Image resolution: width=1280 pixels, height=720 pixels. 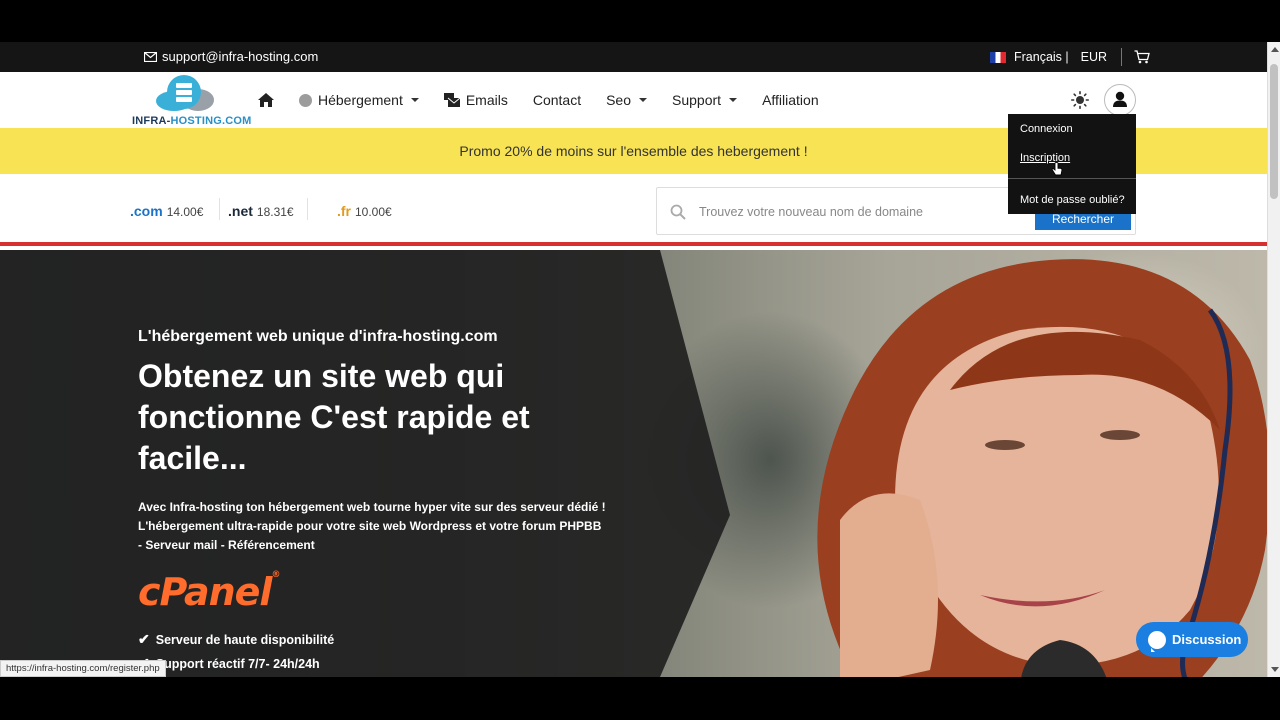 I want to click on cart-icon, so click(x=1142, y=57).